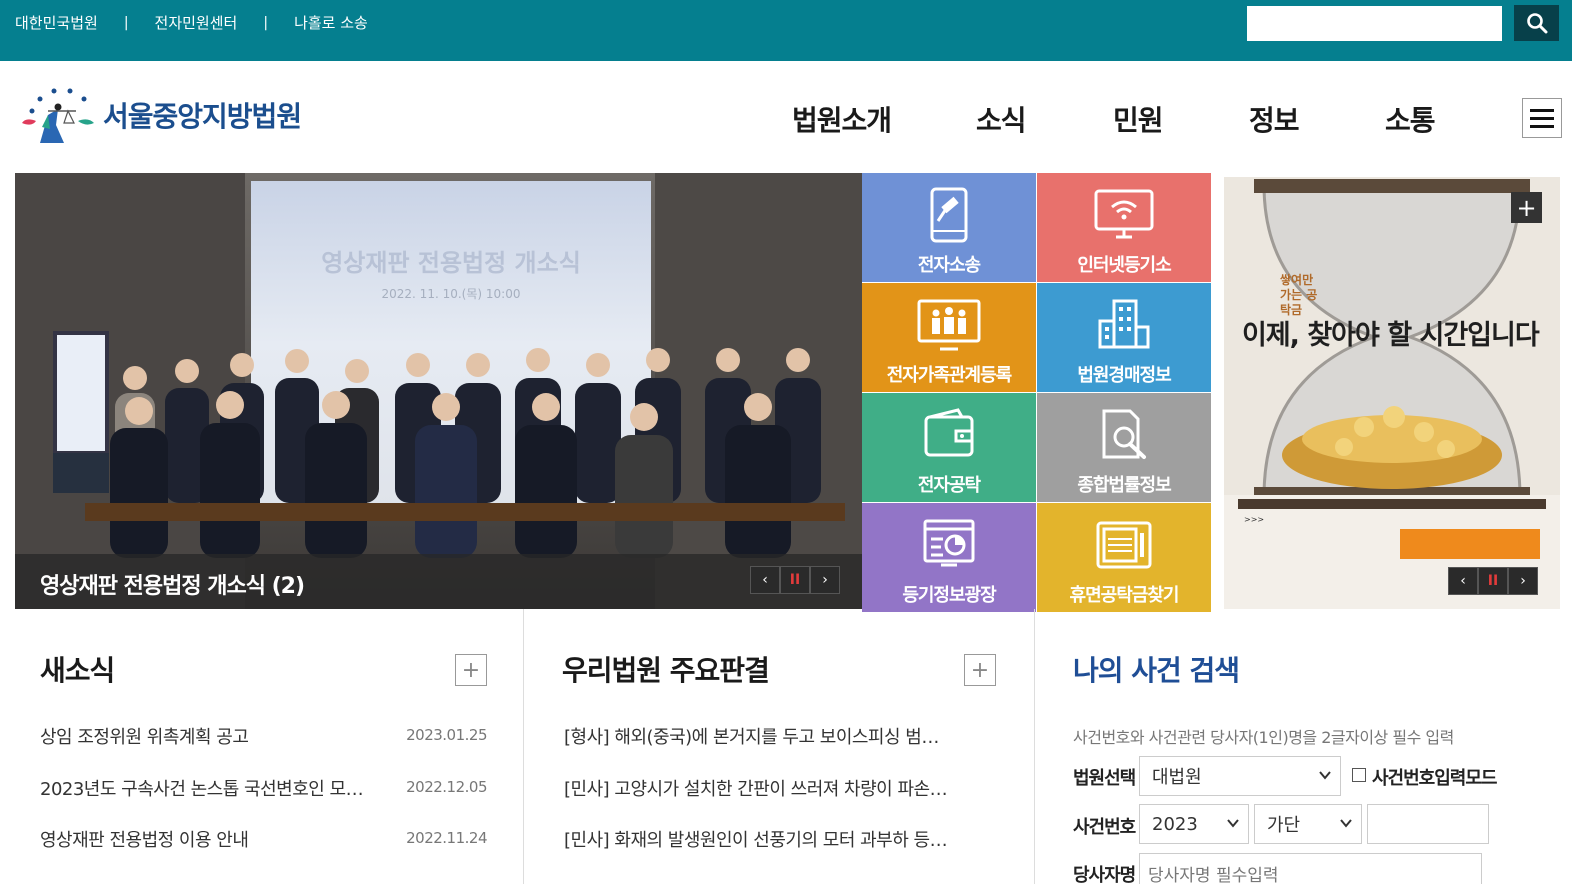 Image resolution: width=1572 pixels, height=884 pixels. I want to click on tile-label: 인터넷등기소, so click(1124, 265).